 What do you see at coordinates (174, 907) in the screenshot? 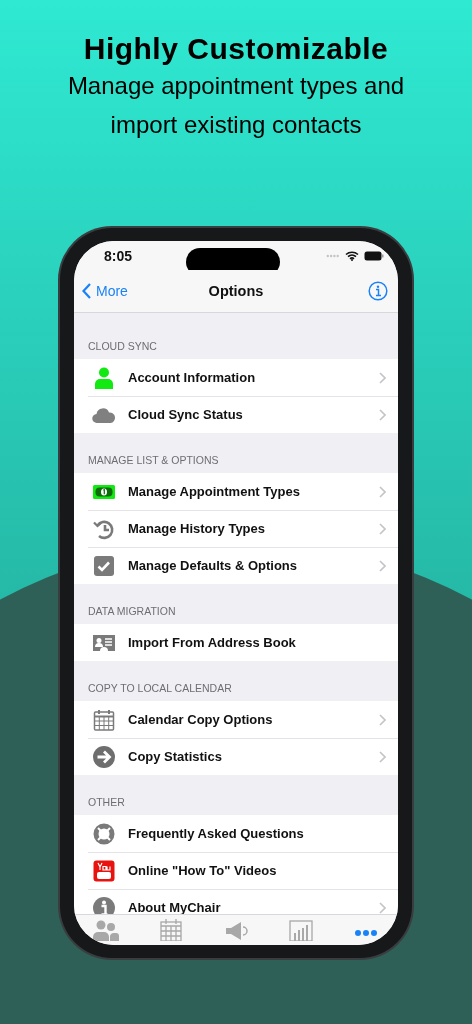
I see `row-label: About MyChair` at bounding box center [174, 907].